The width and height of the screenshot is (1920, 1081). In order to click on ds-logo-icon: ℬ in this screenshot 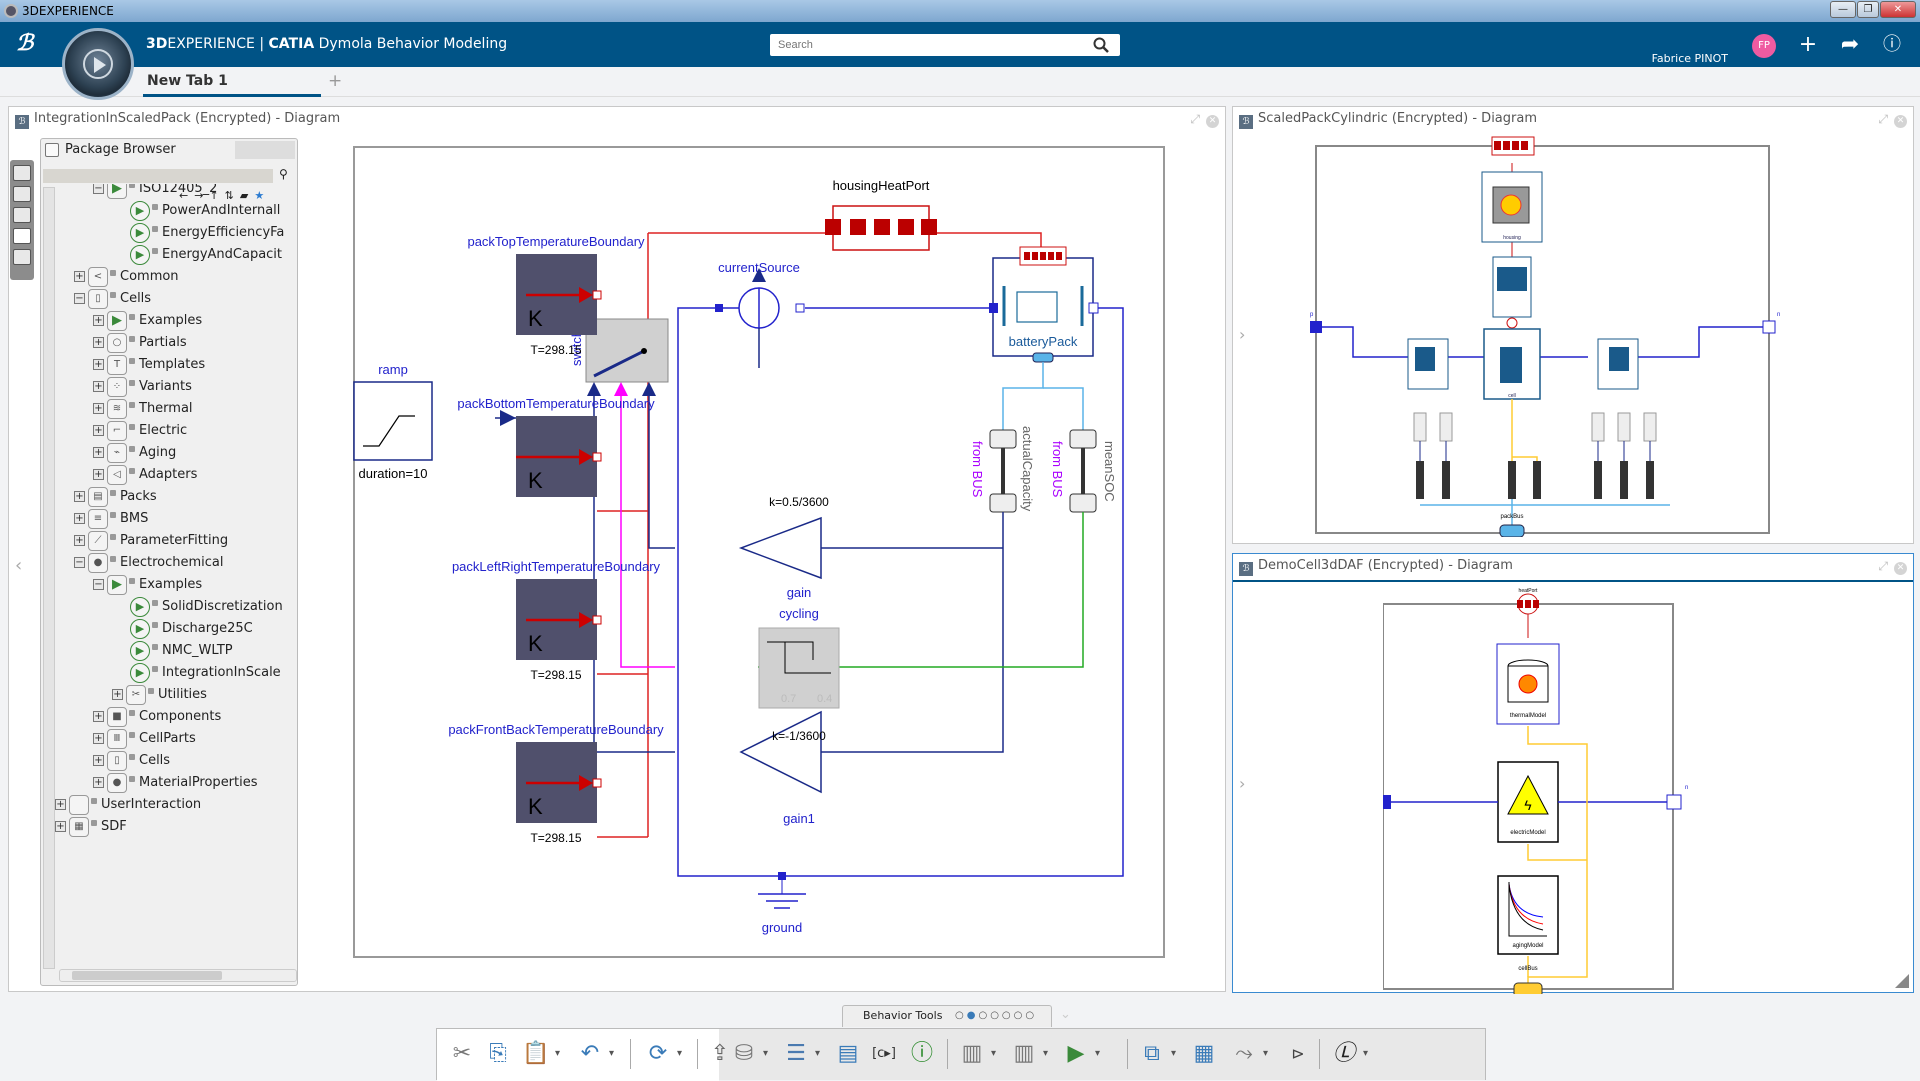, I will do `click(24, 43)`.